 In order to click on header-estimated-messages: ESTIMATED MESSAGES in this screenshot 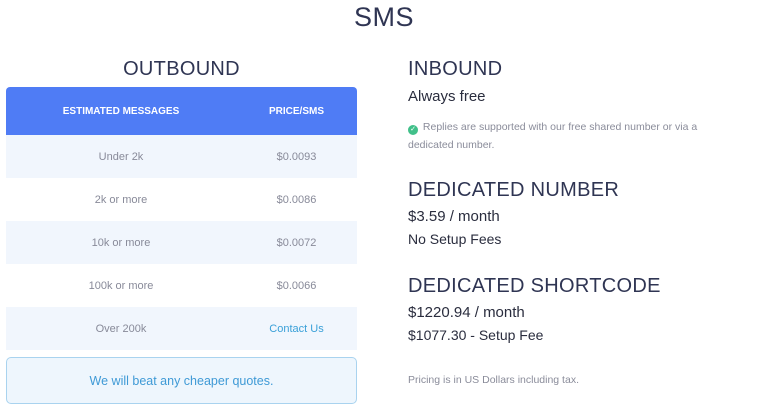, I will do `click(121, 111)`.